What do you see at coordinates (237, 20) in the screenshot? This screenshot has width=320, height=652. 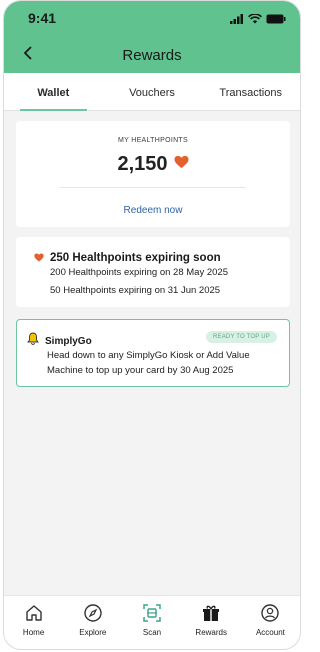 I see `signal-icon` at bounding box center [237, 20].